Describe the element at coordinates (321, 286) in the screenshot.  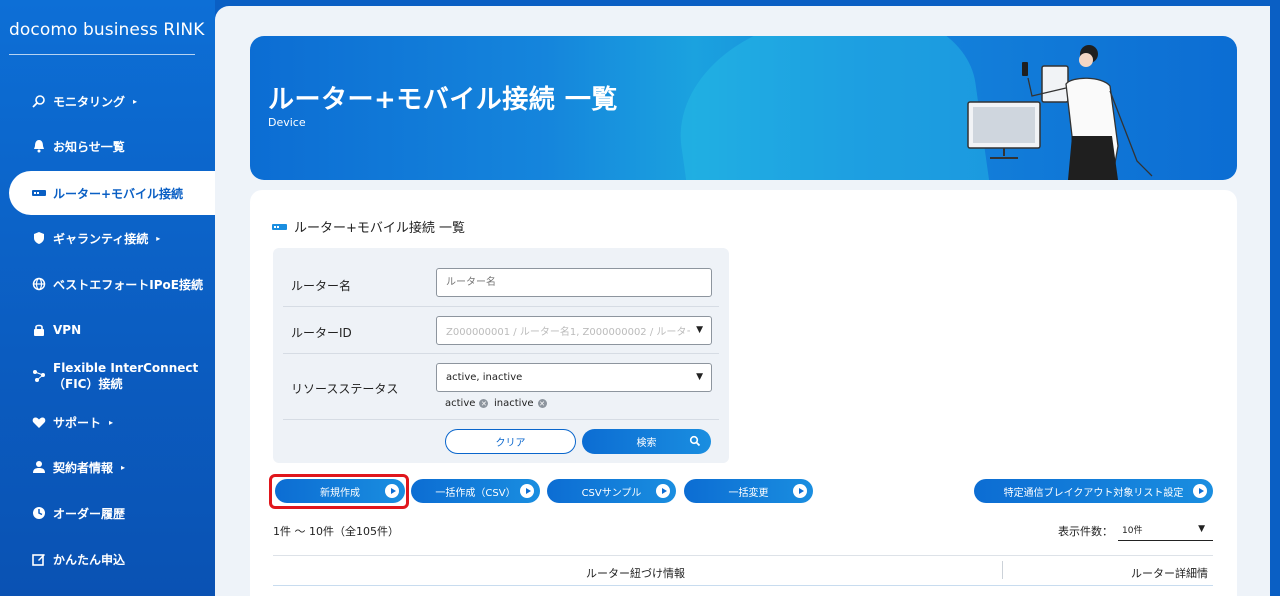
I see `router-name-label: ルーター名` at that location.